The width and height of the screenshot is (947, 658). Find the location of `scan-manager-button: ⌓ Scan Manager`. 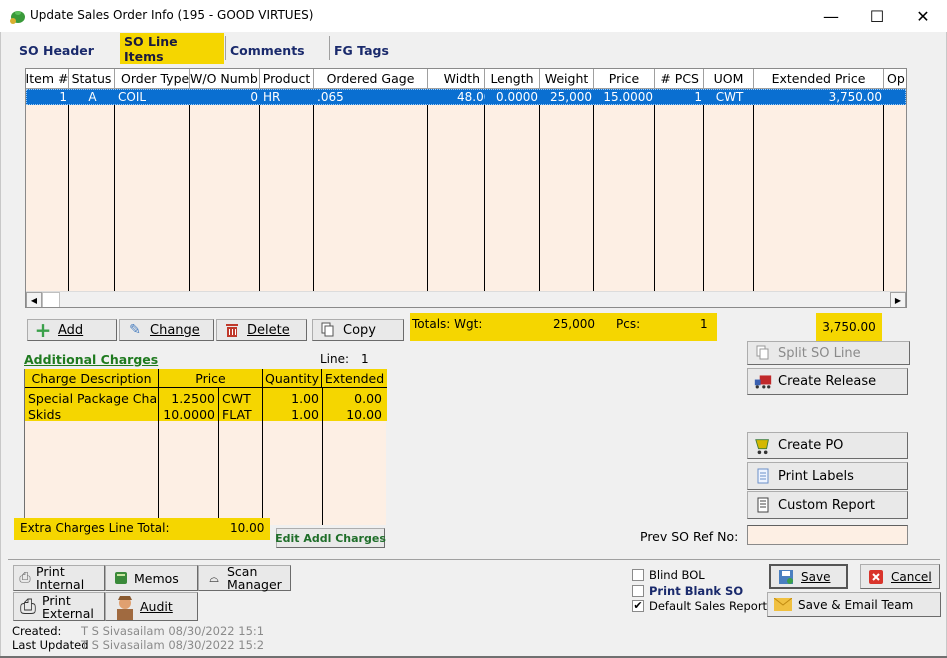

scan-manager-button: ⌓ Scan Manager is located at coordinates (244, 578).